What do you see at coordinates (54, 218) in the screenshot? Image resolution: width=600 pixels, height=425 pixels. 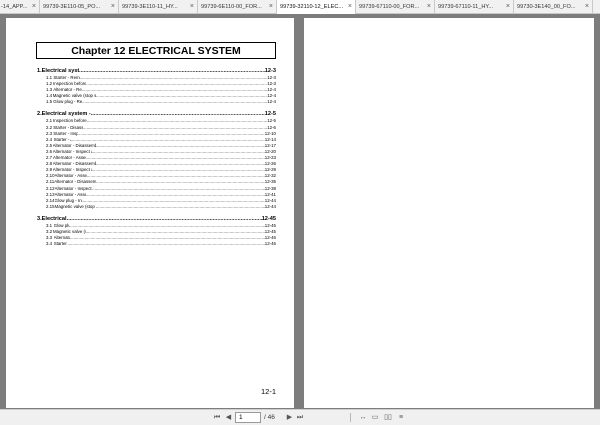 I see `toc-section-title: Electrical system - Install` at bounding box center [54, 218].